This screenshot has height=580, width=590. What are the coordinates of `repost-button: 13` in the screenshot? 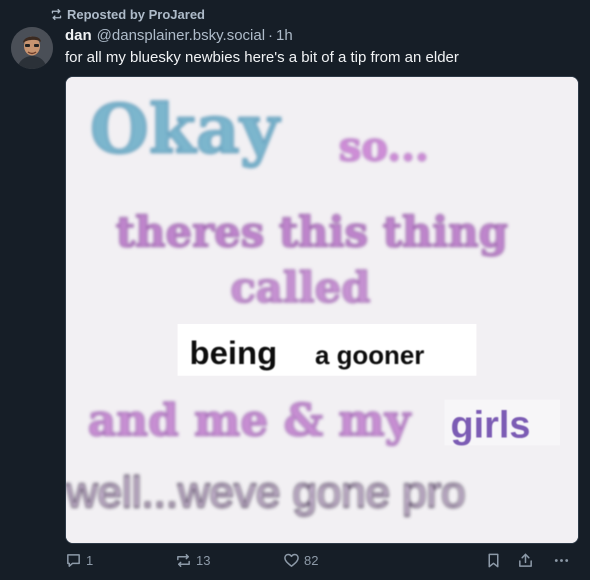 It's located at (192, 560).